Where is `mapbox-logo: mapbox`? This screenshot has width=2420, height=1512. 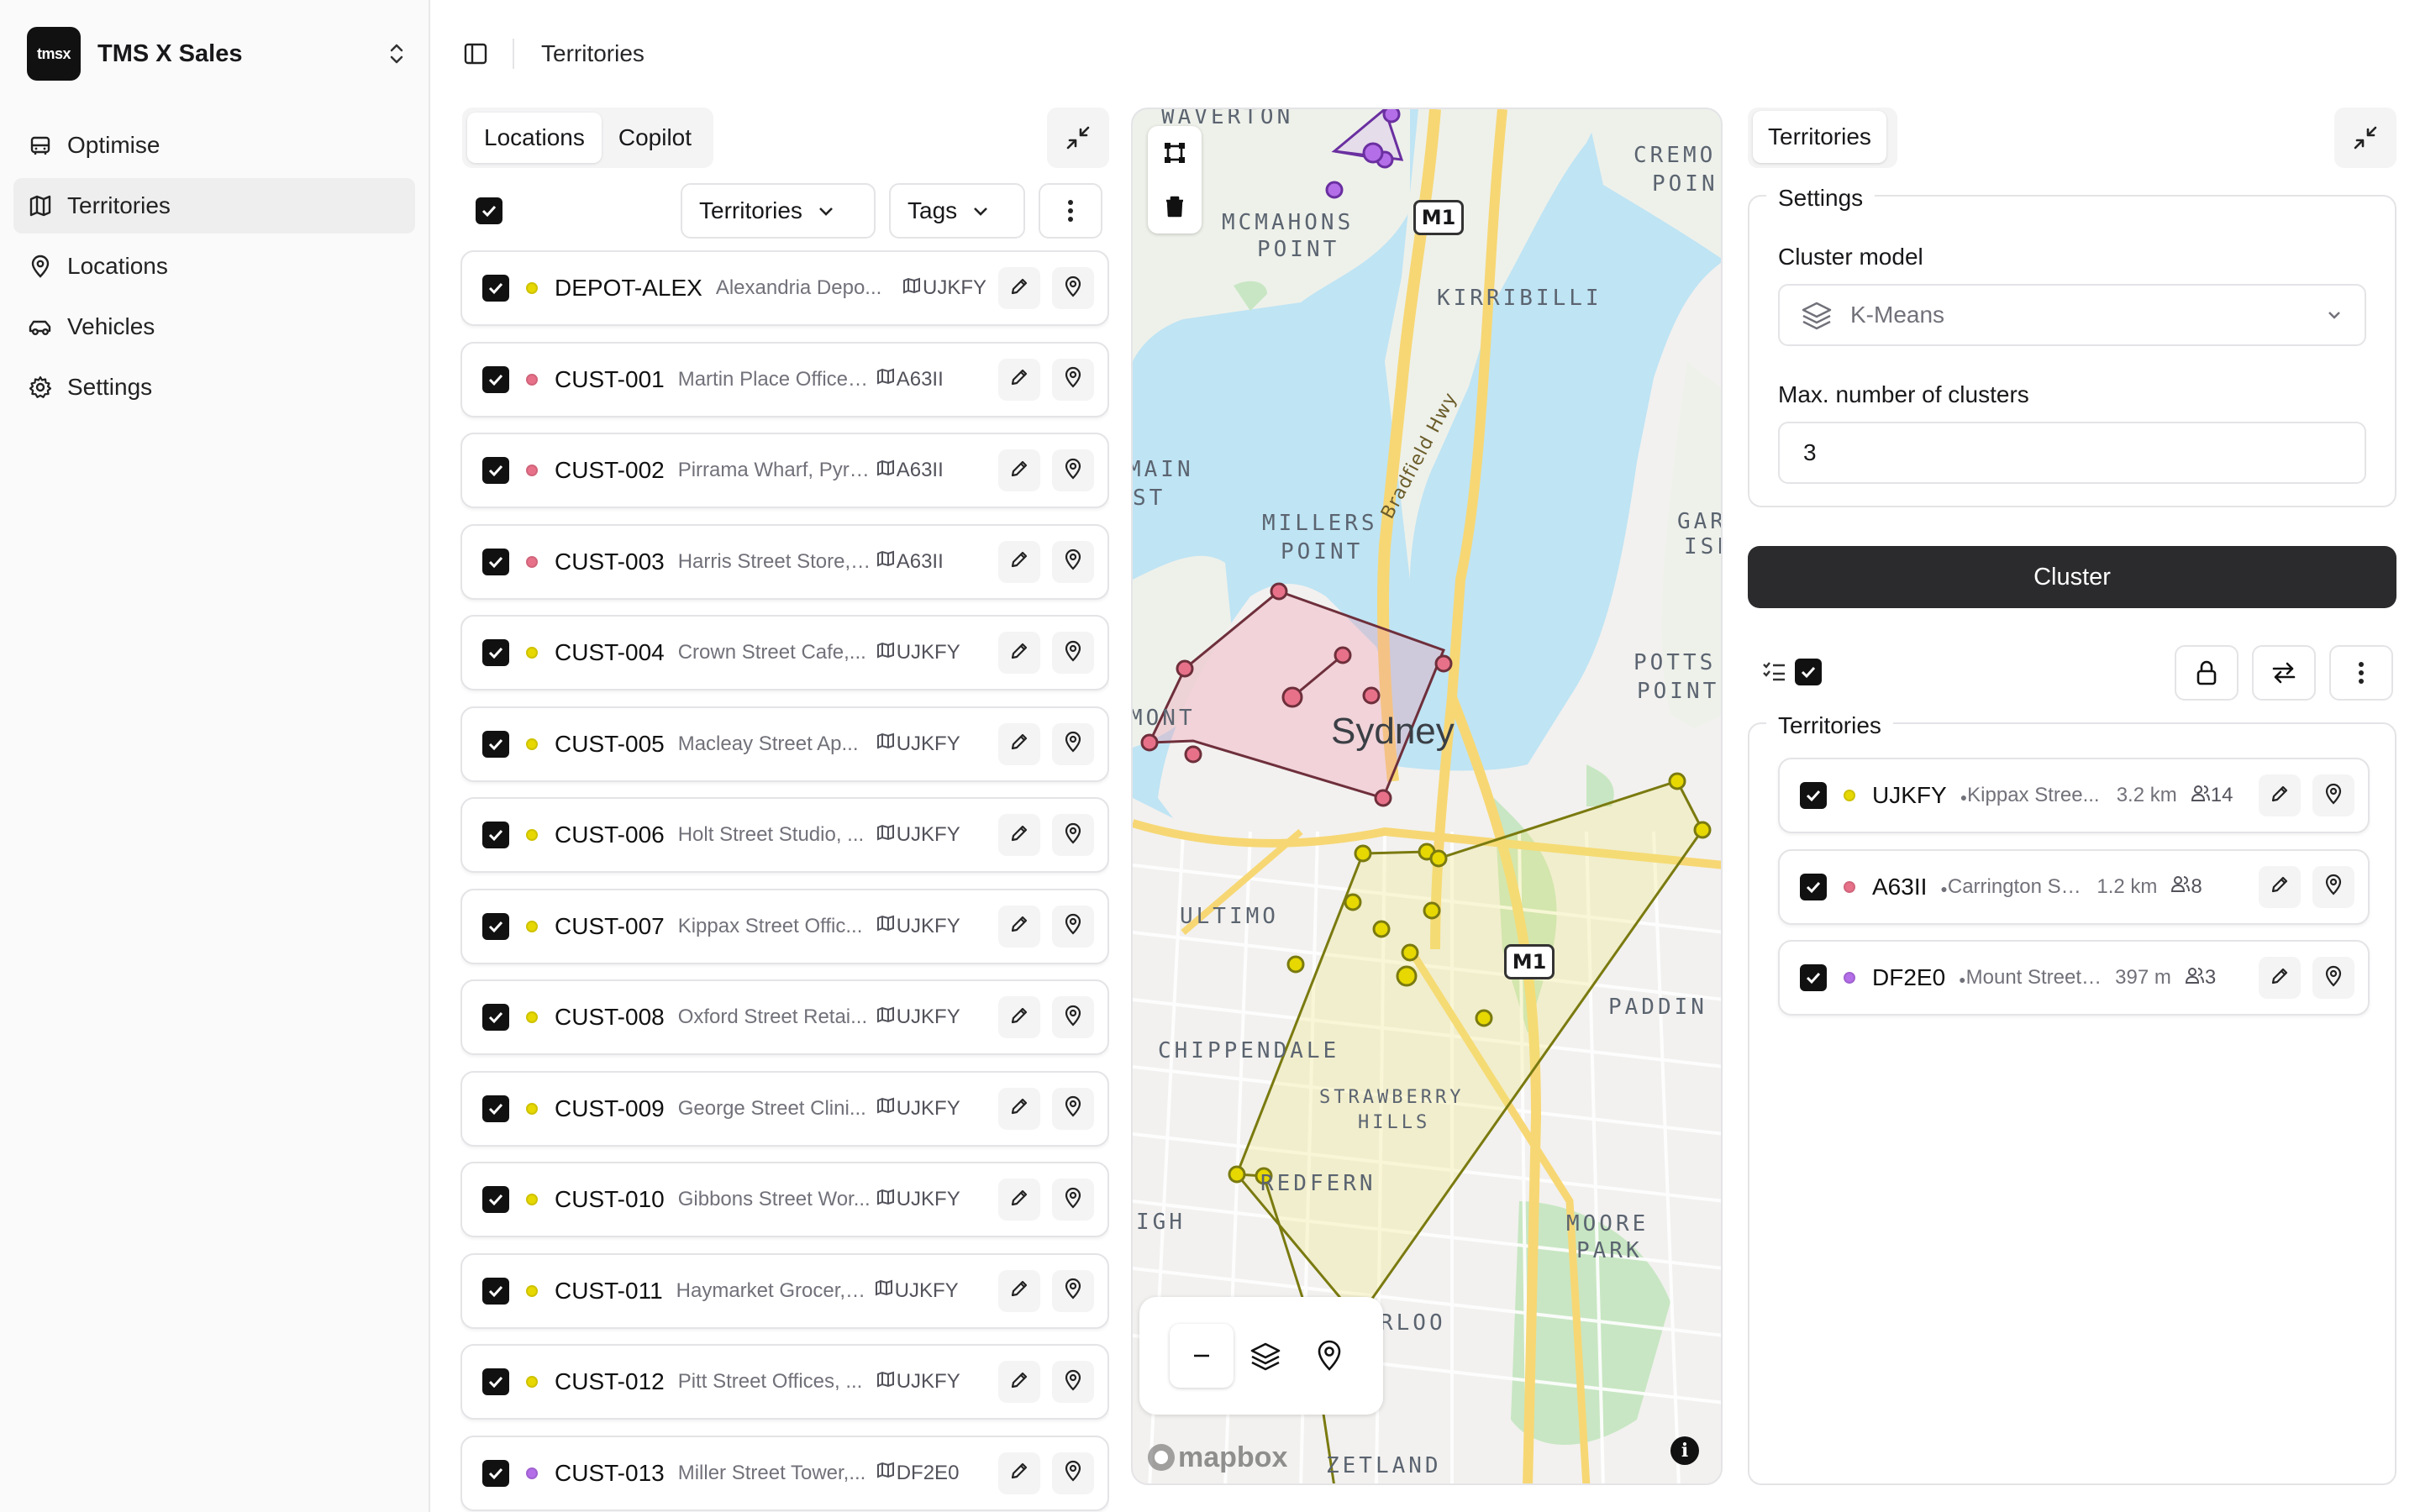 mapbox-logo: mapbox is located at coordinates (1215, 1457).